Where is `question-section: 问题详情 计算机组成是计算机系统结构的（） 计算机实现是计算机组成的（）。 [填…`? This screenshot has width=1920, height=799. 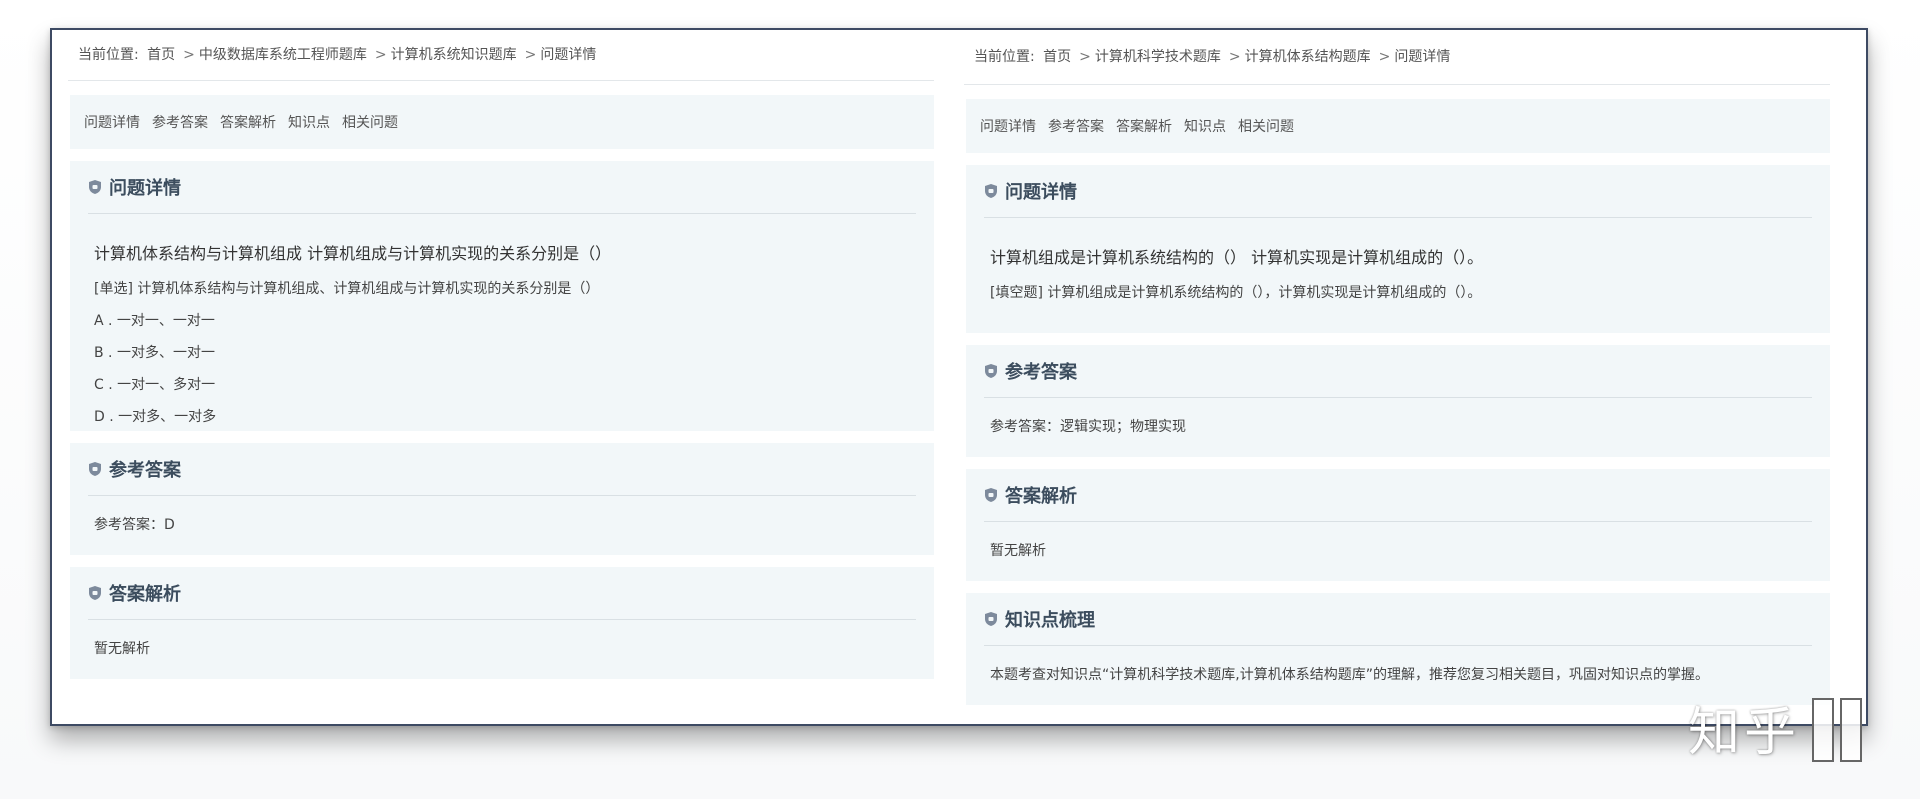
question-section: 问题详情 计算机组成是计算机系统结构的（） 计算机实现是计算机组成的（）。 [填… is located at coordinates (1398, 249).